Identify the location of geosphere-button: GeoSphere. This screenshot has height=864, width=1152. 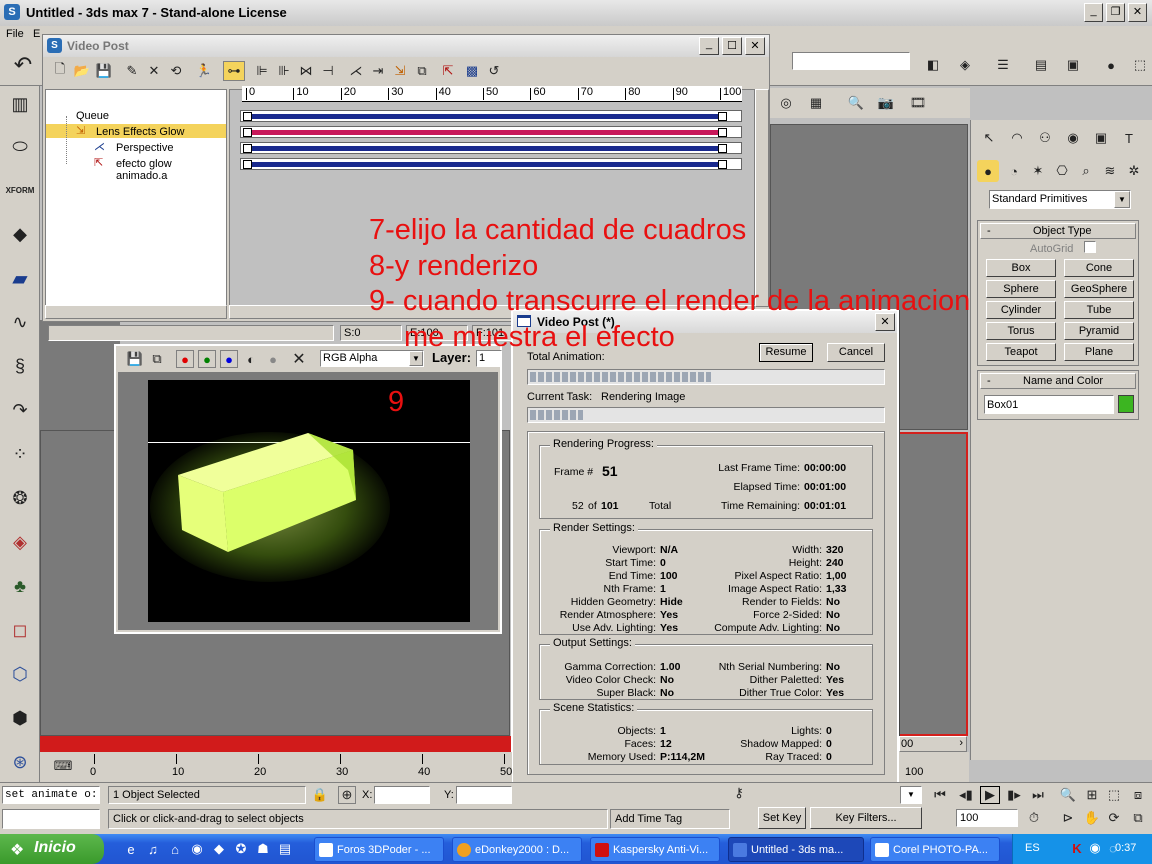
(1099, 289).